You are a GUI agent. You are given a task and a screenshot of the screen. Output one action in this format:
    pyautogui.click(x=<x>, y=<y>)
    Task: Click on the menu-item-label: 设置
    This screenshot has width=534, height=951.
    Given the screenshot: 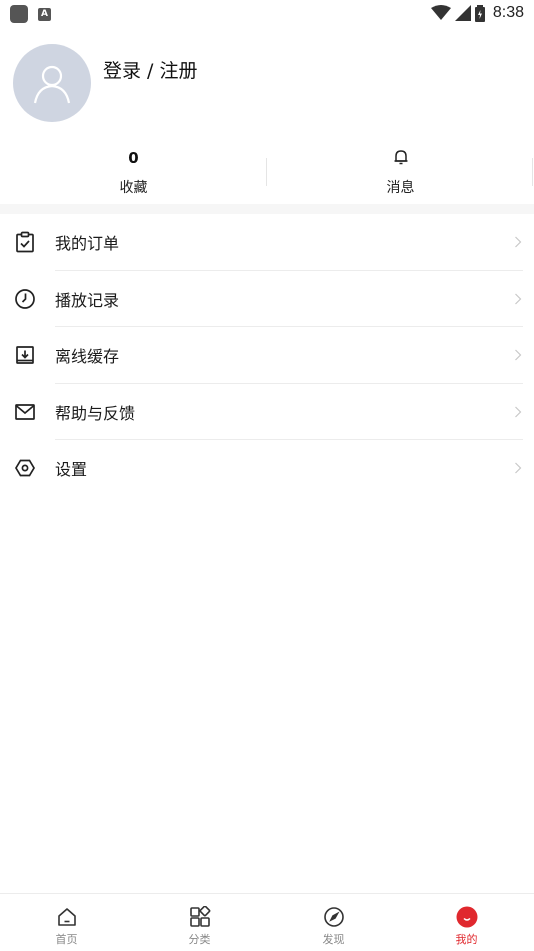 What is the action you would take?
    pyautogui.click(x=71, y=470)
    